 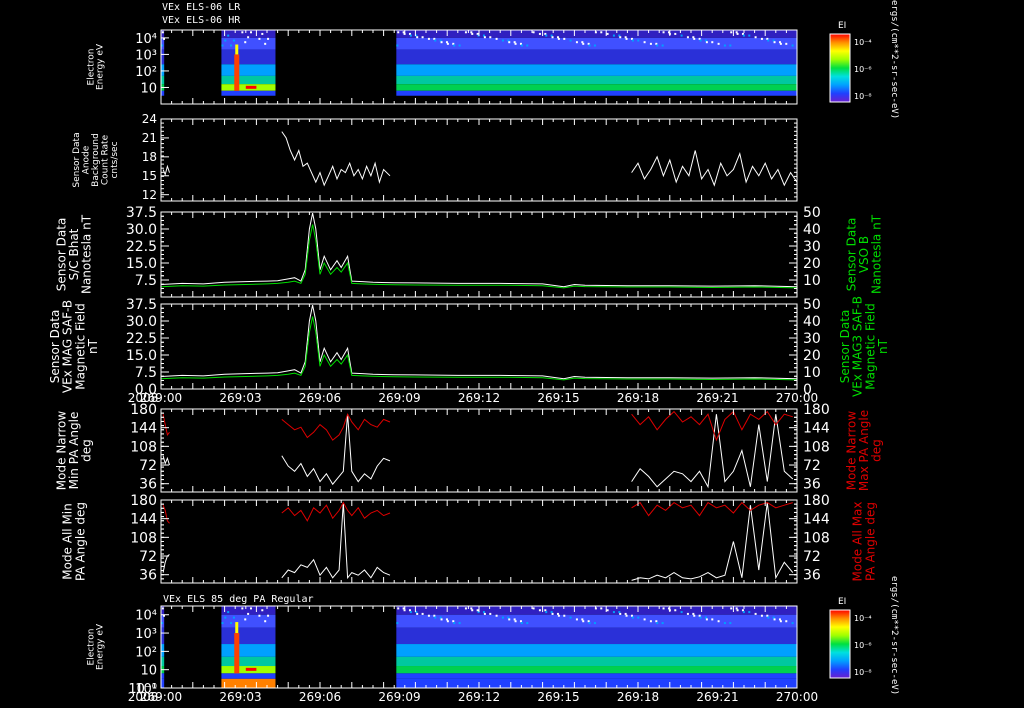 What do you see at coordinates (812, 485) in the screenshot?
I see `panel-5-y2tick-label: 36` at bounding box center [812, 485].